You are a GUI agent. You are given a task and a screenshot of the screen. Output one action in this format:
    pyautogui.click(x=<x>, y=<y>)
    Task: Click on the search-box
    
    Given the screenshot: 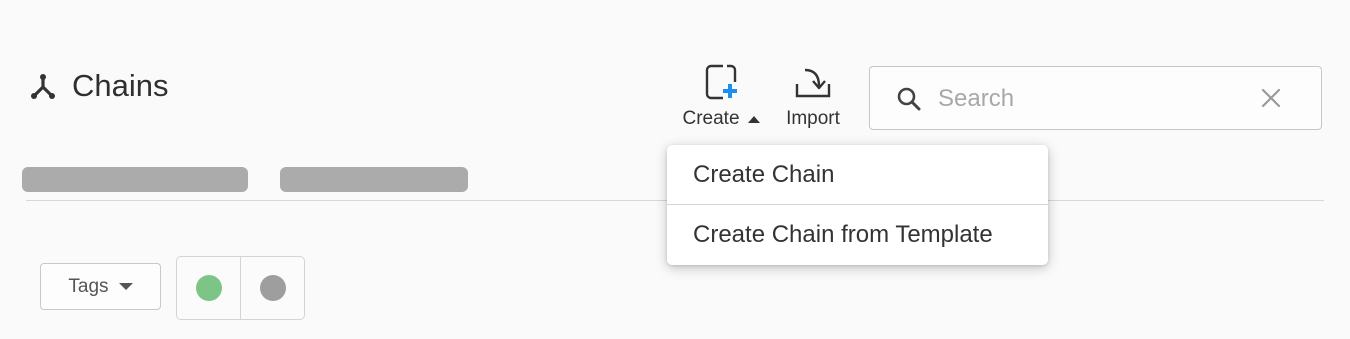 What is the action you would take?
    pyautogui.click(x=1095, y=98)
    